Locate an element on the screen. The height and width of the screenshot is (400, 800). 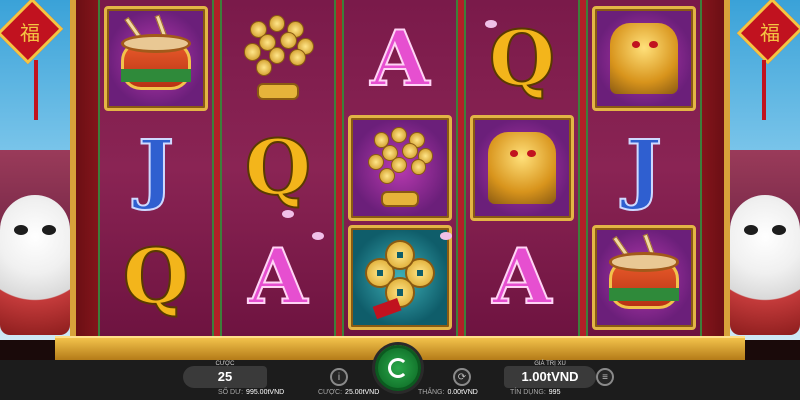
reel-3: A is located at coordinates (400, 168).